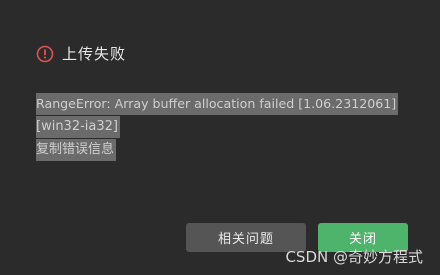  Describe the element at coordinates (94, 54) in the screenshot. I see `dialog-title: 上传失败` at that location.